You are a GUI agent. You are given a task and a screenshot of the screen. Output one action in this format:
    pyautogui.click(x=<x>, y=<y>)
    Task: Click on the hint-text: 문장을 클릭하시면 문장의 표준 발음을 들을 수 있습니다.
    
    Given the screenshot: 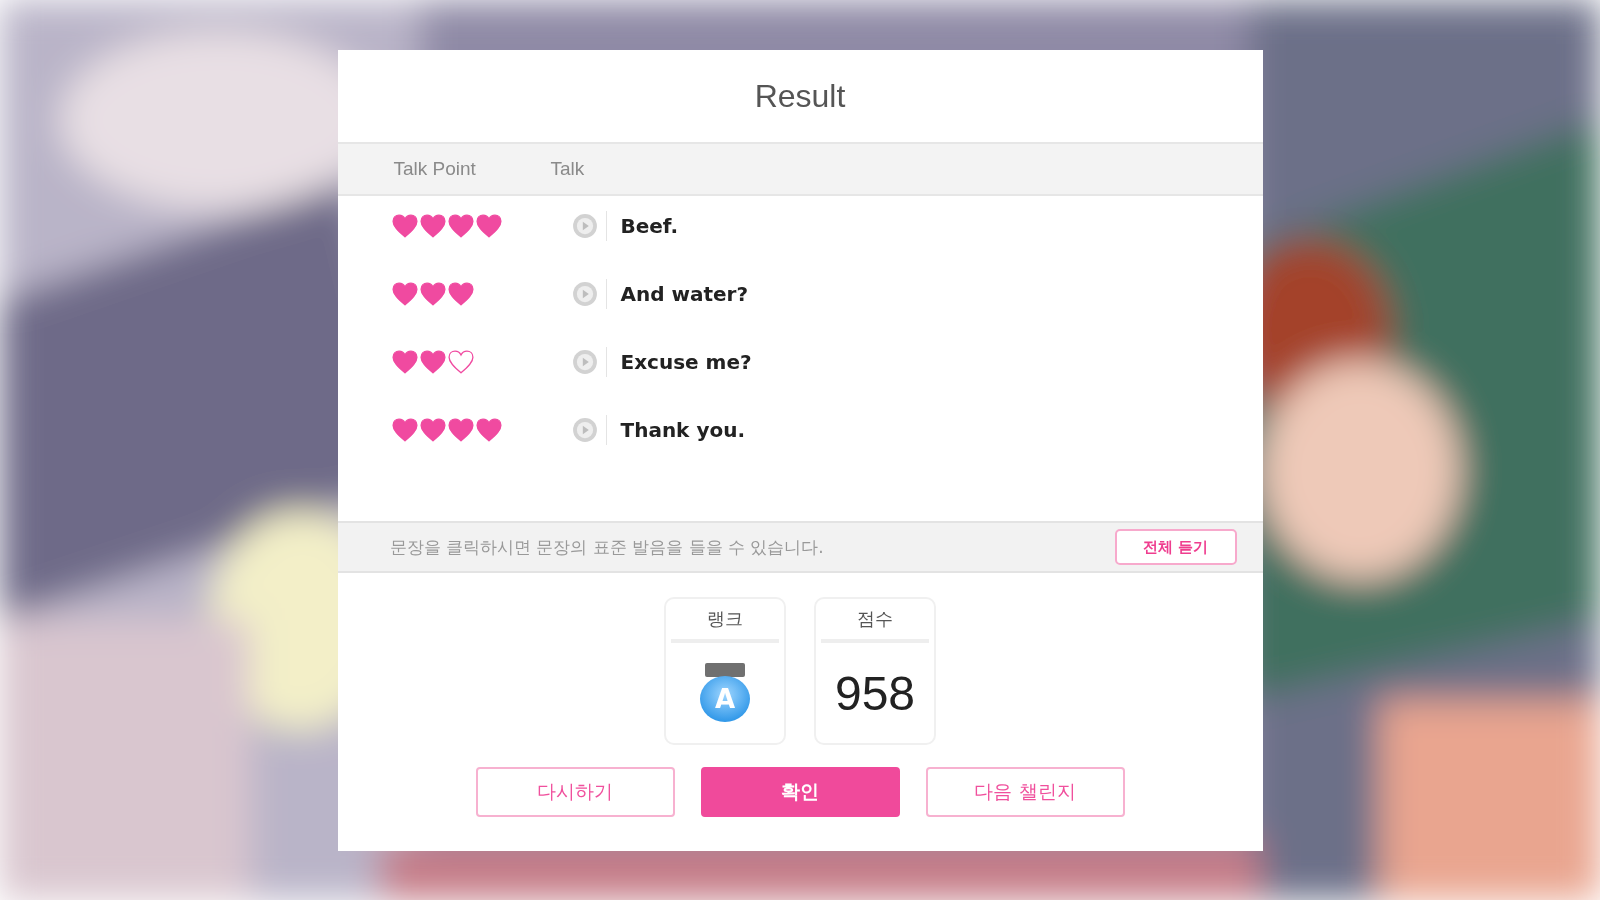 What is the action you would take?
    pyautogui.click(x=606, y=547)
    